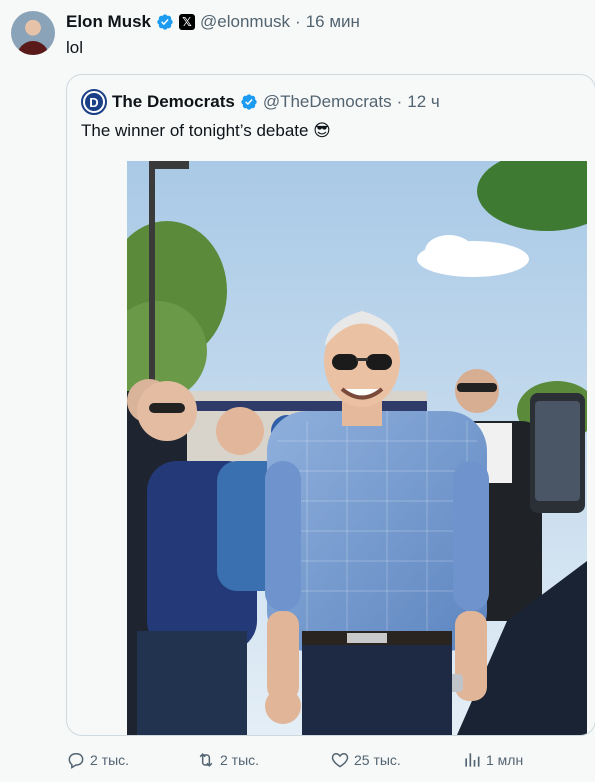 This screenshot has width=595, height=782. What do you see at coordinates (187, 22) in the screenshot?
I see `x-logo-icon: 𝕏` at bounding box center [187, 22].